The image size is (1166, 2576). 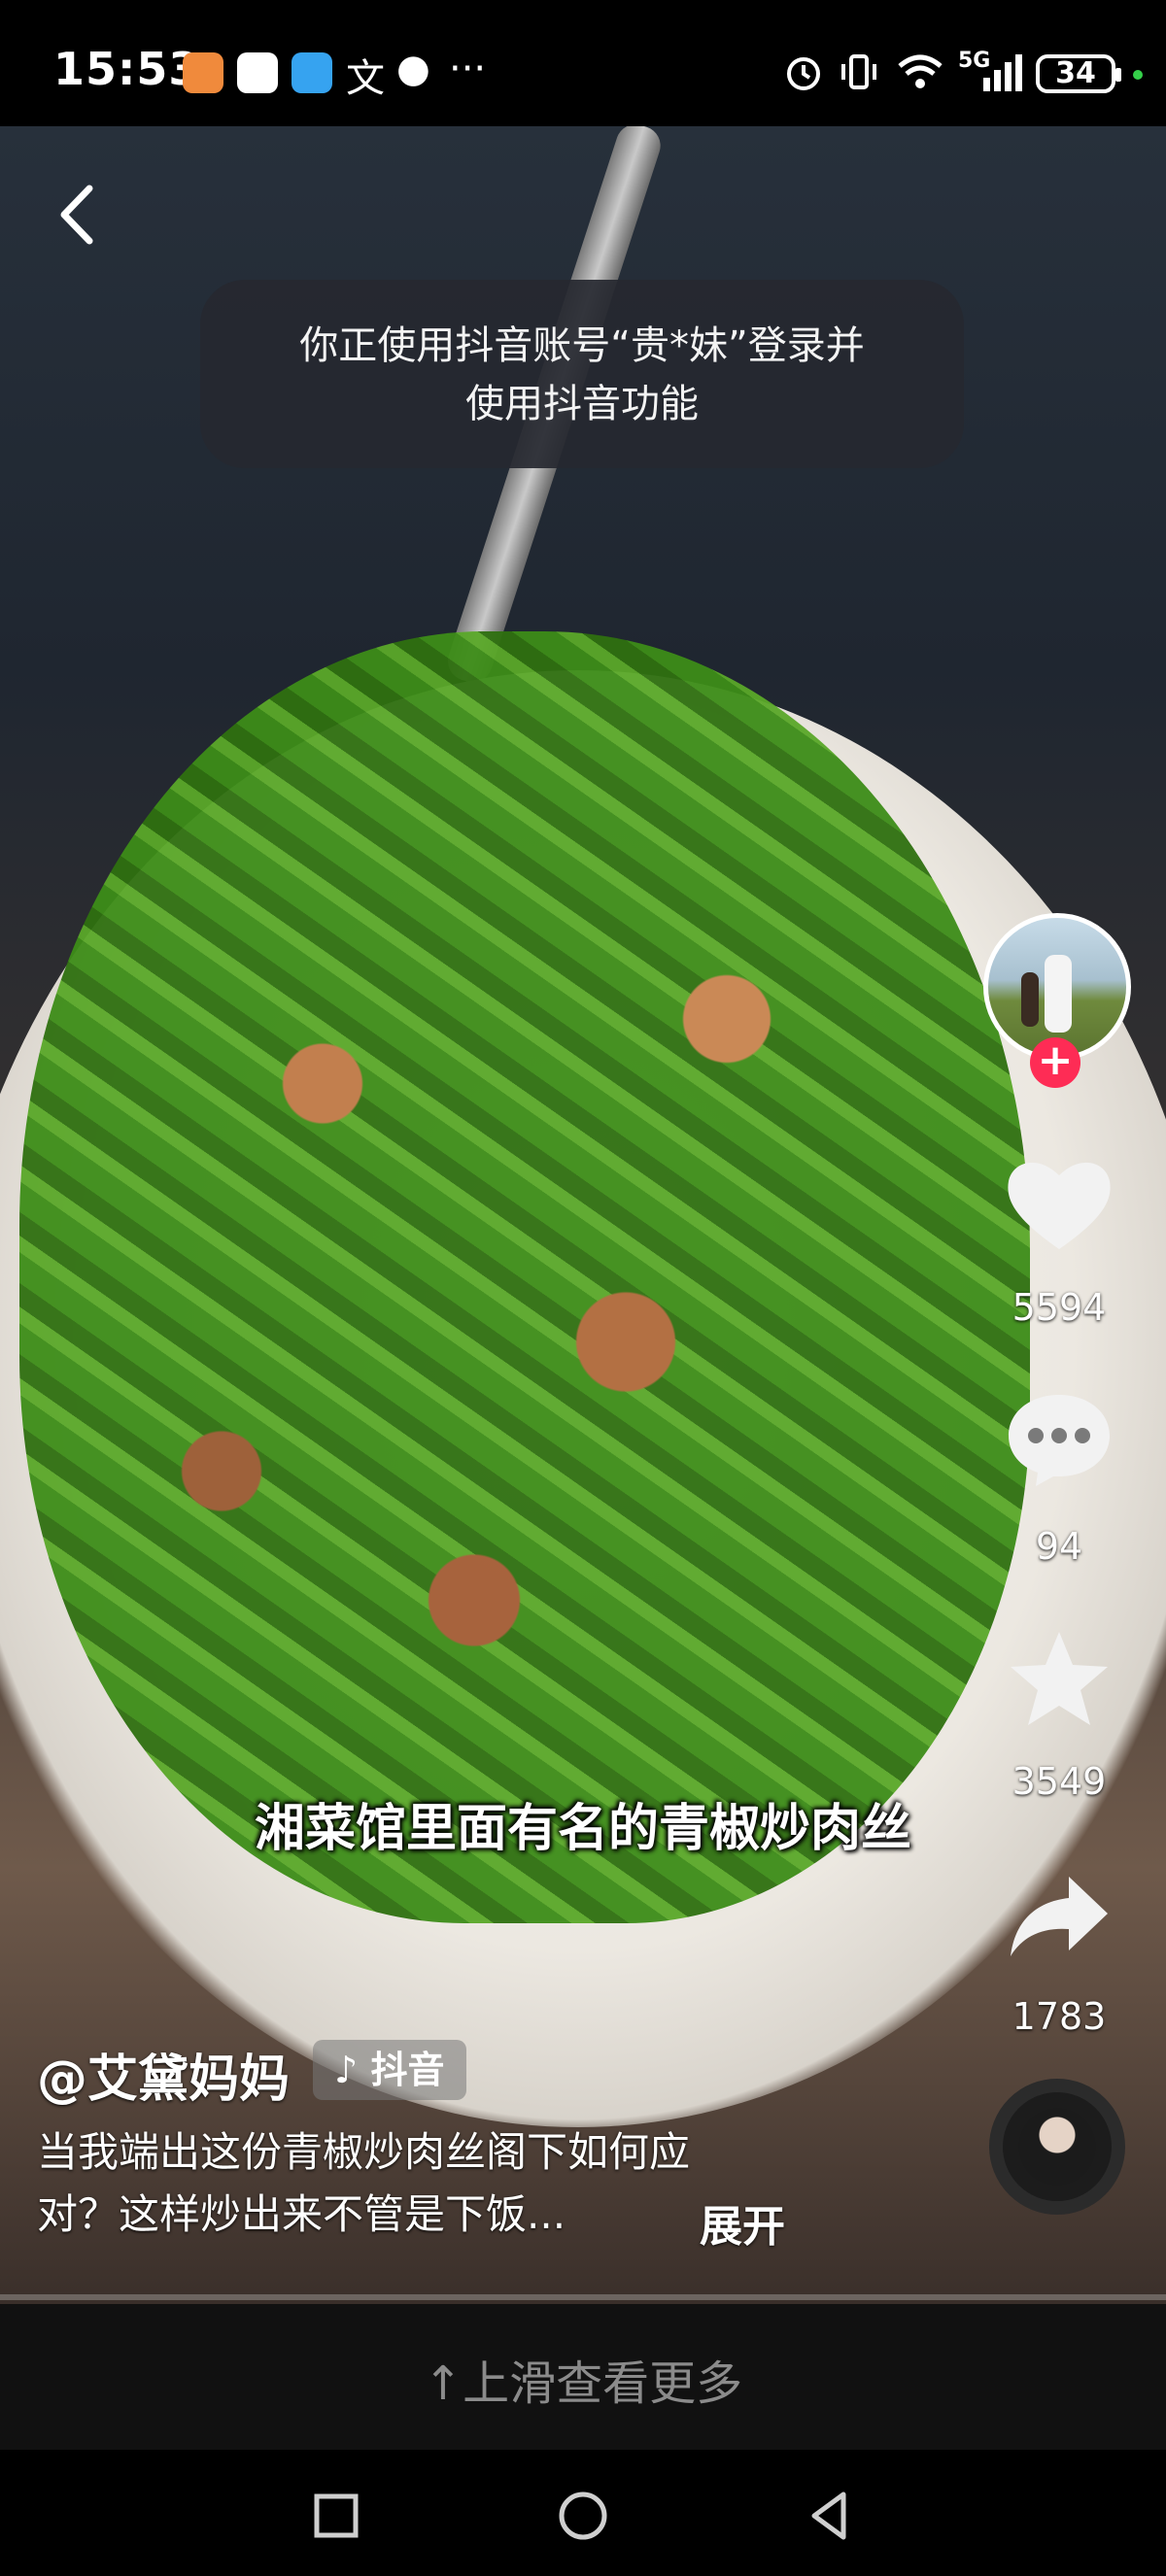 What do you see at coordinates (468, 69) in the screenshot?
I see `more-notifications-icon: ···` at bounding box center [468, 69].